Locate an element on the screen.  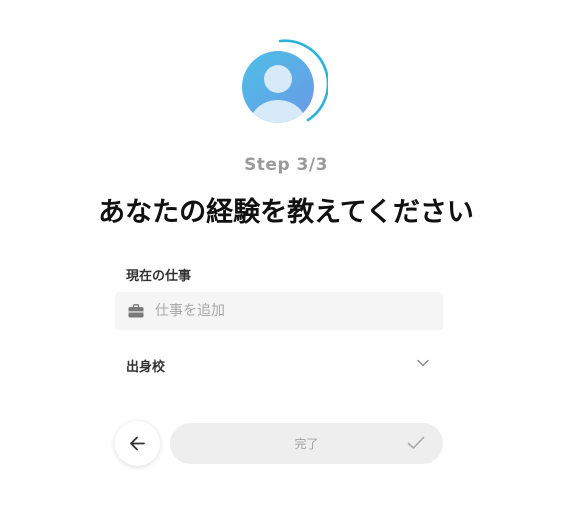
page-title: あなたの経験を教えてください is located at coordinates (286, 212).